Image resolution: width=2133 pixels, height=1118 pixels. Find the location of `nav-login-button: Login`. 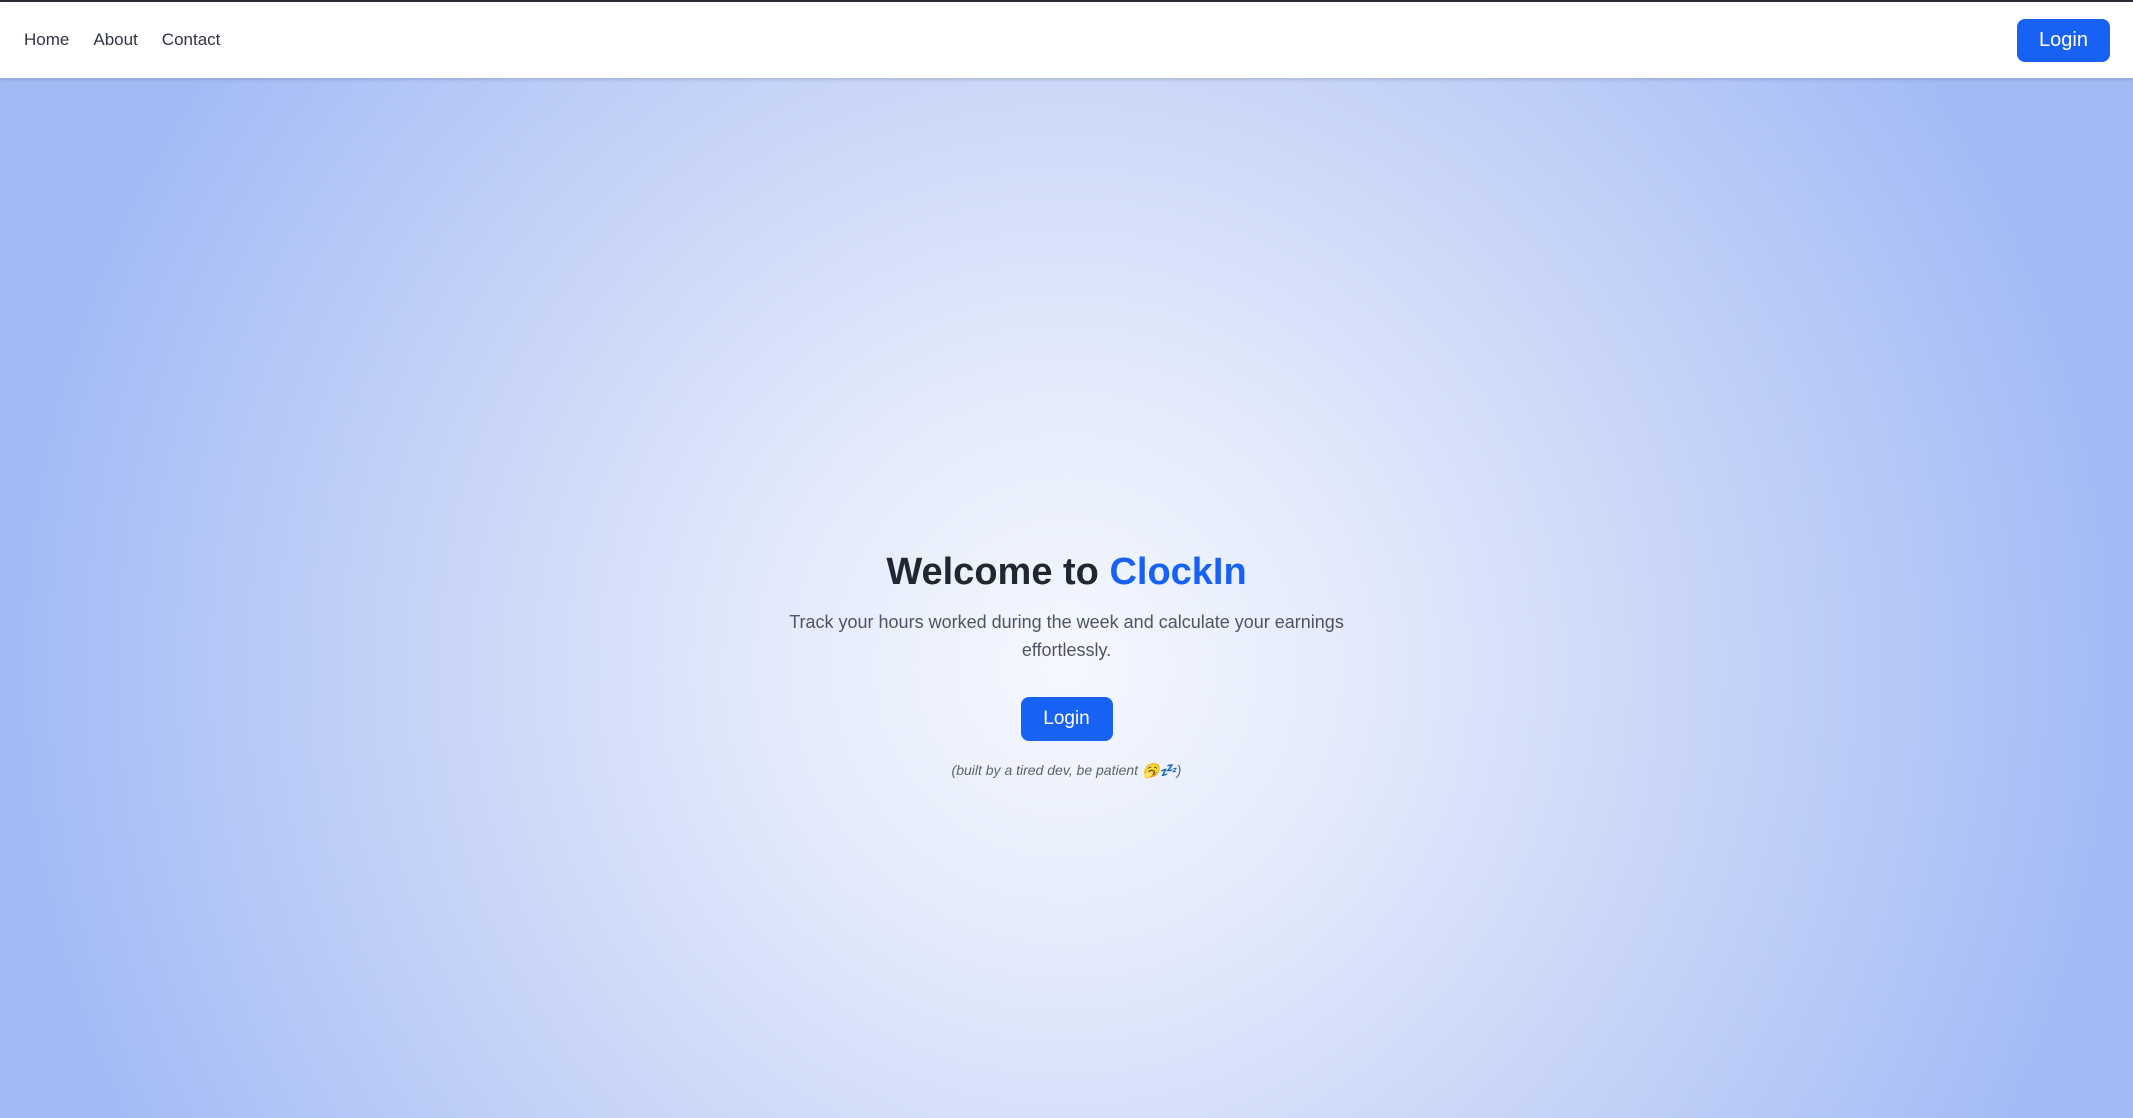

nav-login-button: Login is located at coordinates (2063, 40).